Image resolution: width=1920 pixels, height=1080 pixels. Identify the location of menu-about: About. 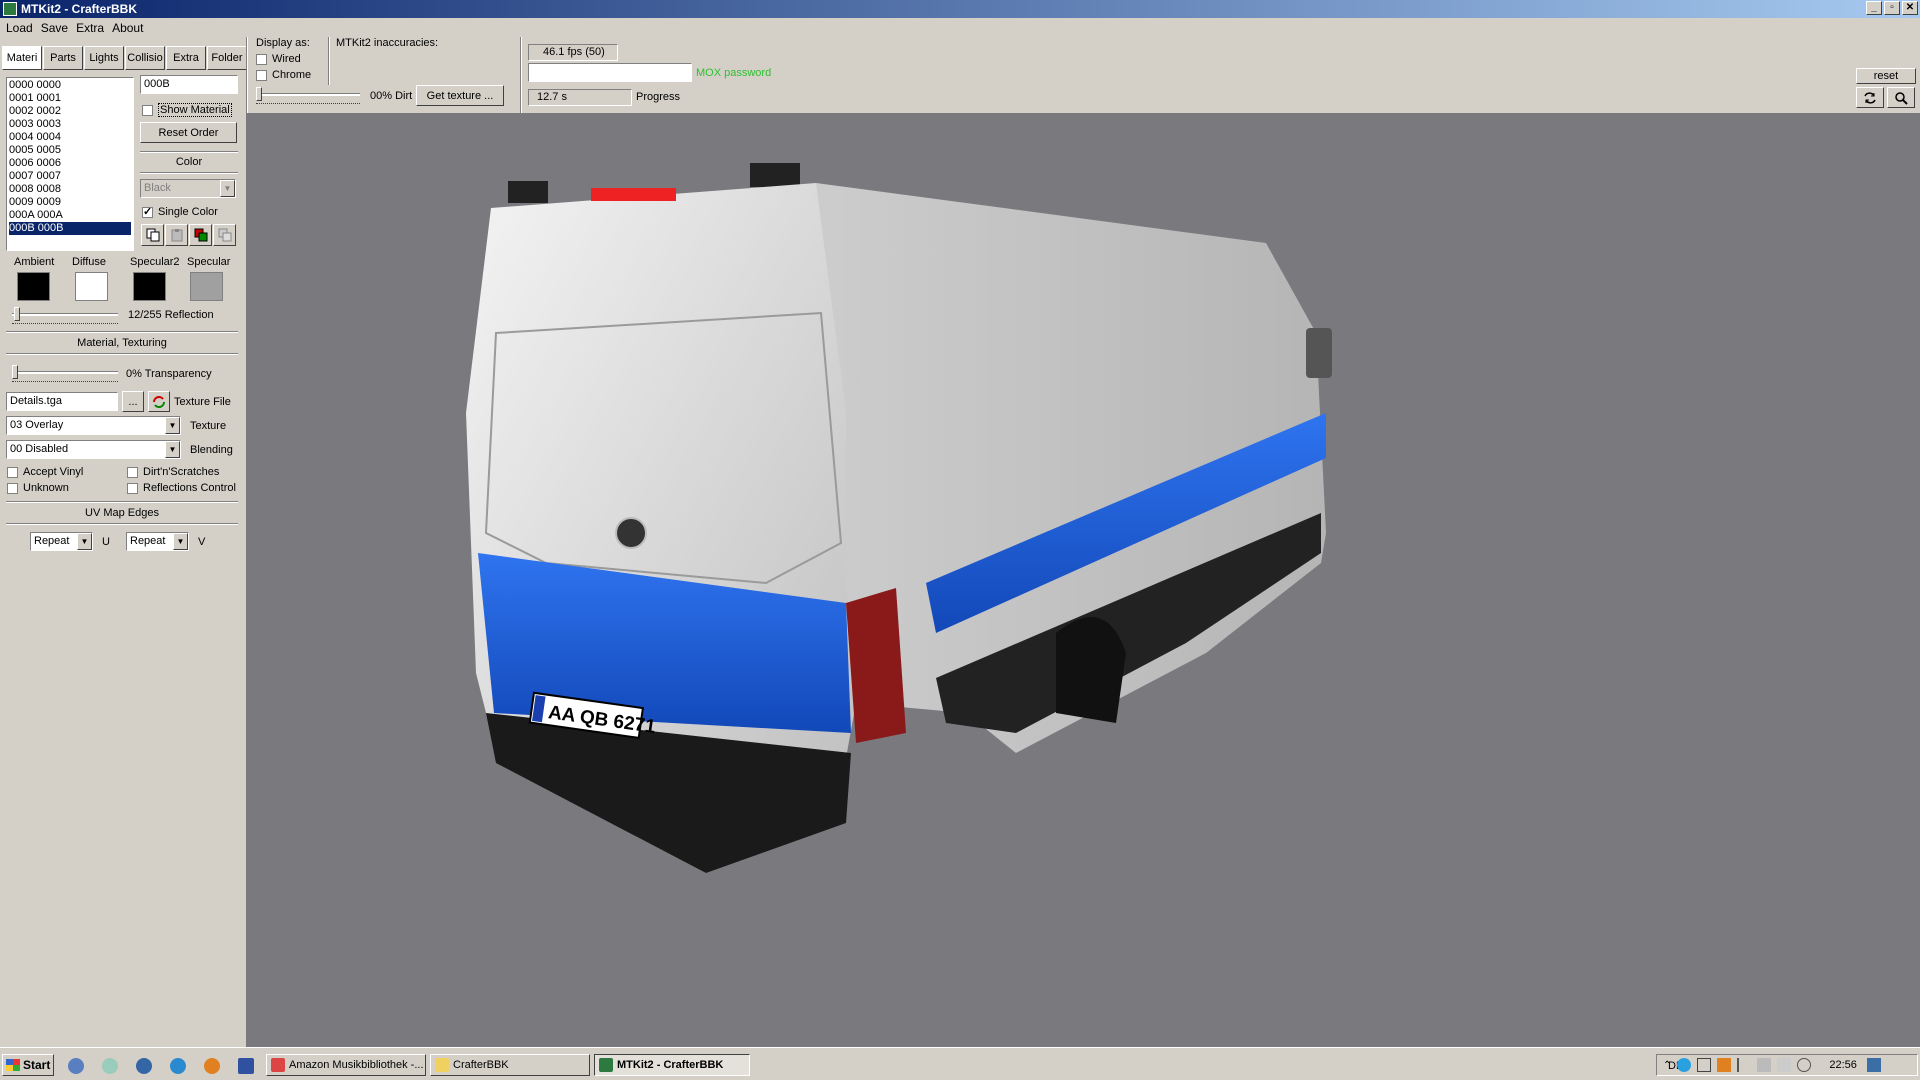
(127, 28).